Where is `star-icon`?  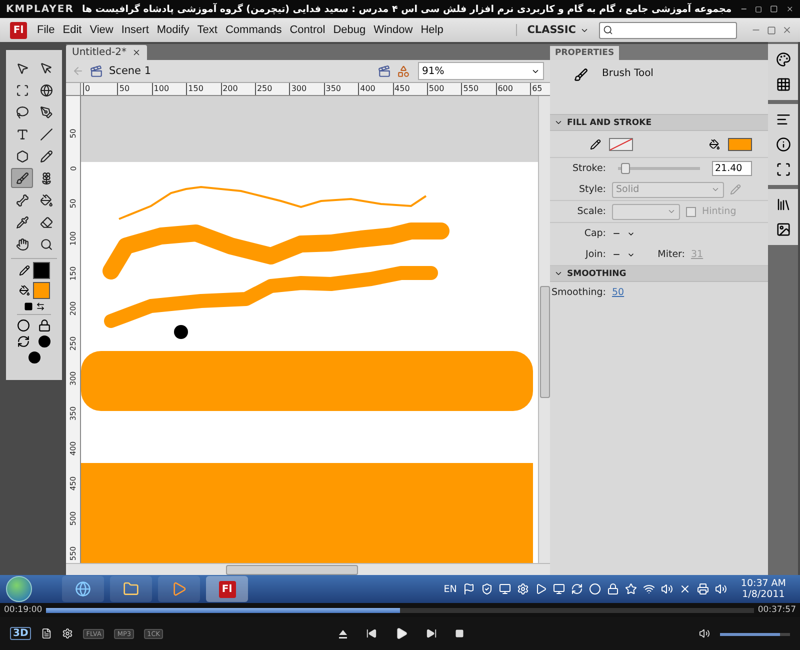
star-icon is located at coordinates (630, 589).